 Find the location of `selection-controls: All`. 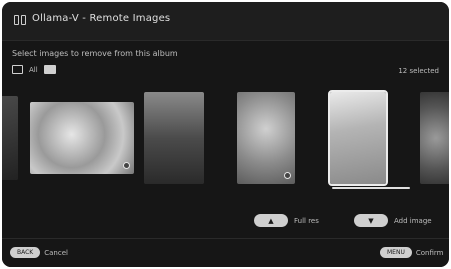

selection-controls: All is located at coordinates (34, 69).